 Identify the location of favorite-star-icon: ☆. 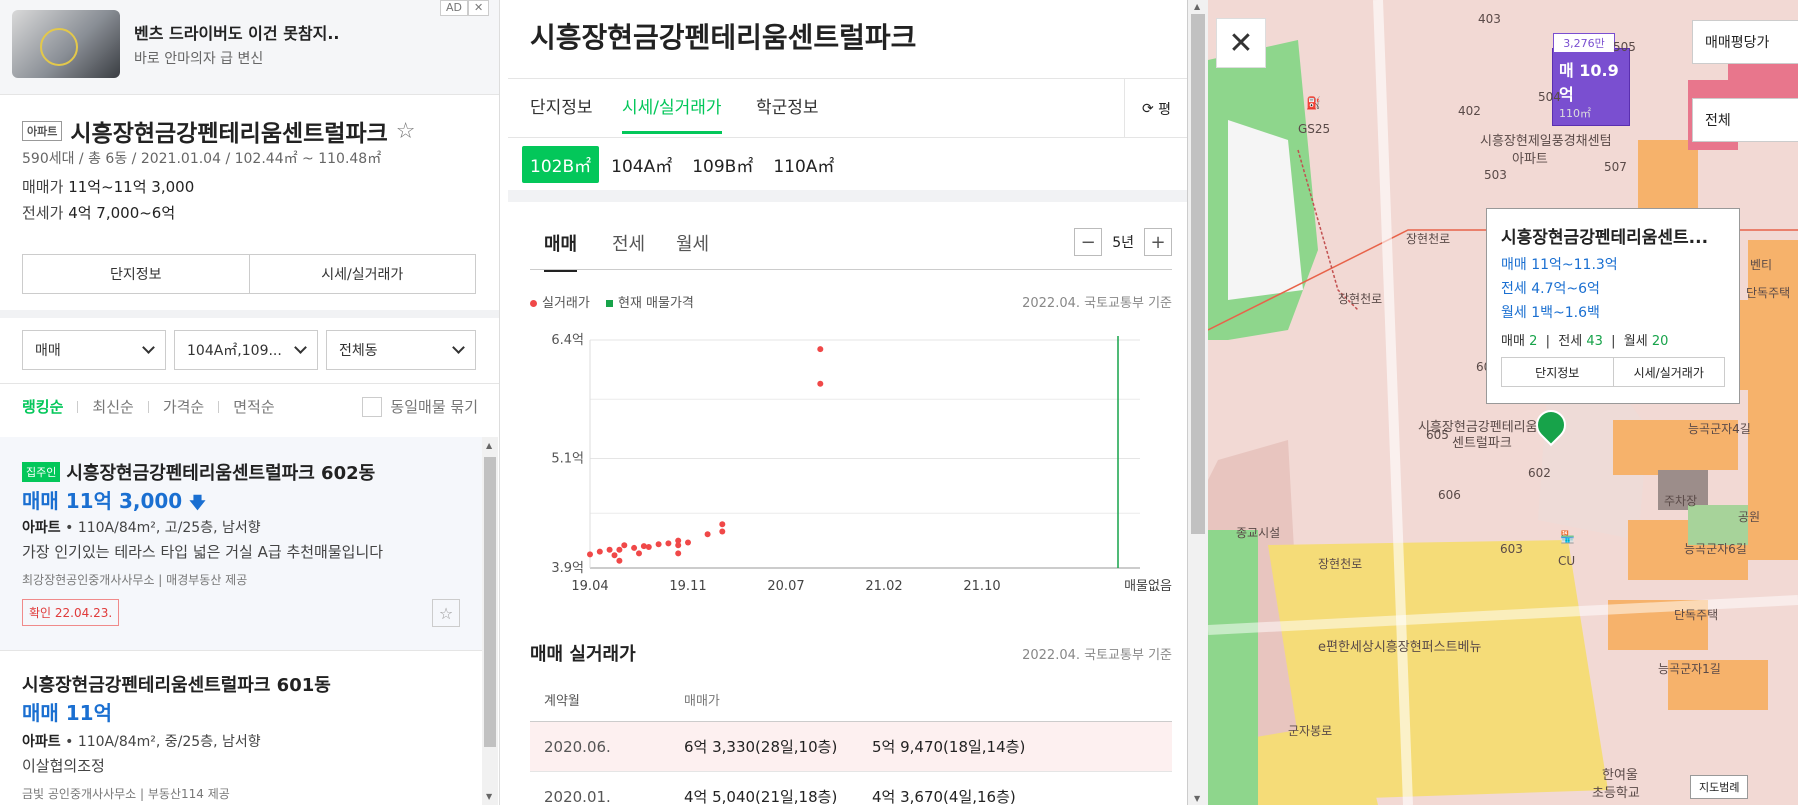
(406, 131).